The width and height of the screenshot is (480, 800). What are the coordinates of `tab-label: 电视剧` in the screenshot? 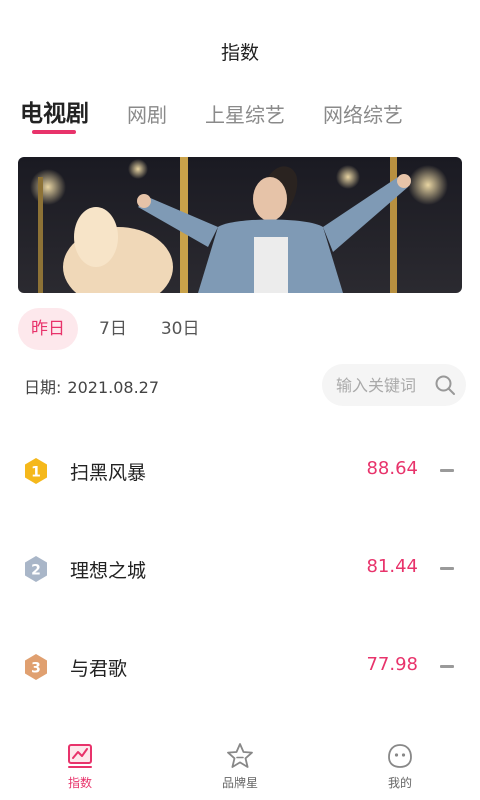 It's located at (54, 114).